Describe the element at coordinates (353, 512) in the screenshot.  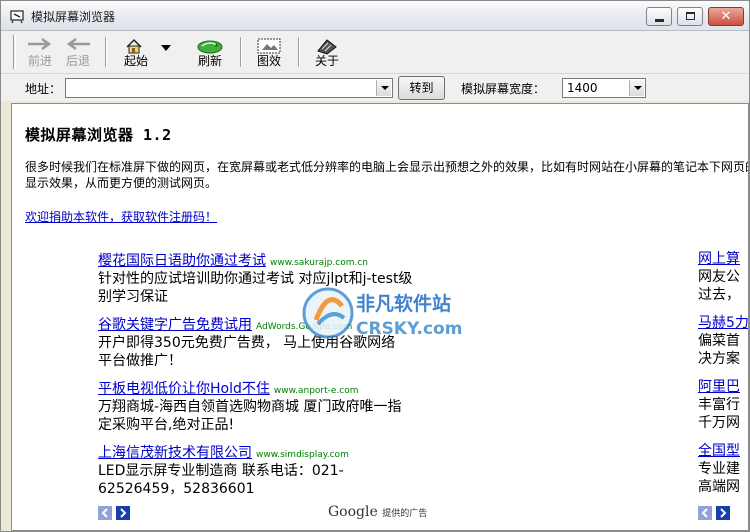
I see `google-logo: Google` at that location.